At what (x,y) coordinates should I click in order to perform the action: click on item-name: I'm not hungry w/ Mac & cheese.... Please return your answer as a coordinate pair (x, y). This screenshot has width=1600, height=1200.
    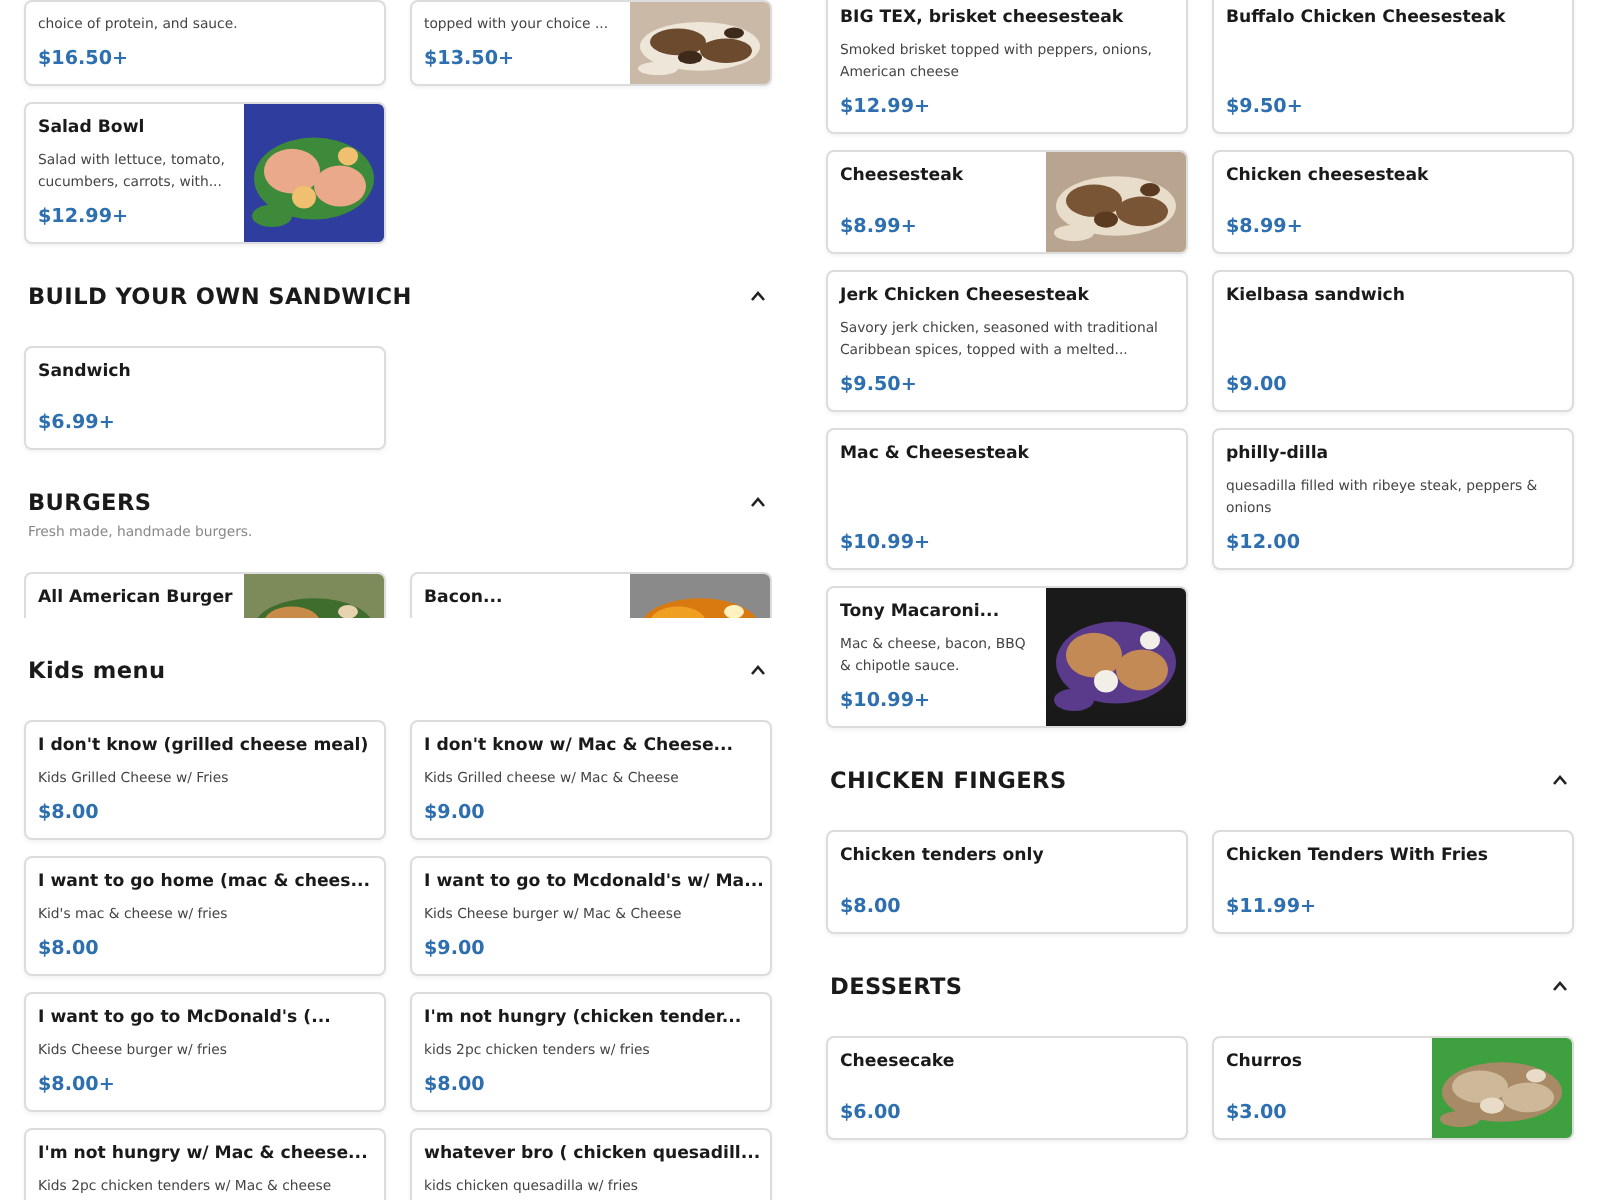
    Looking at the image, I should click on (204, 1155).